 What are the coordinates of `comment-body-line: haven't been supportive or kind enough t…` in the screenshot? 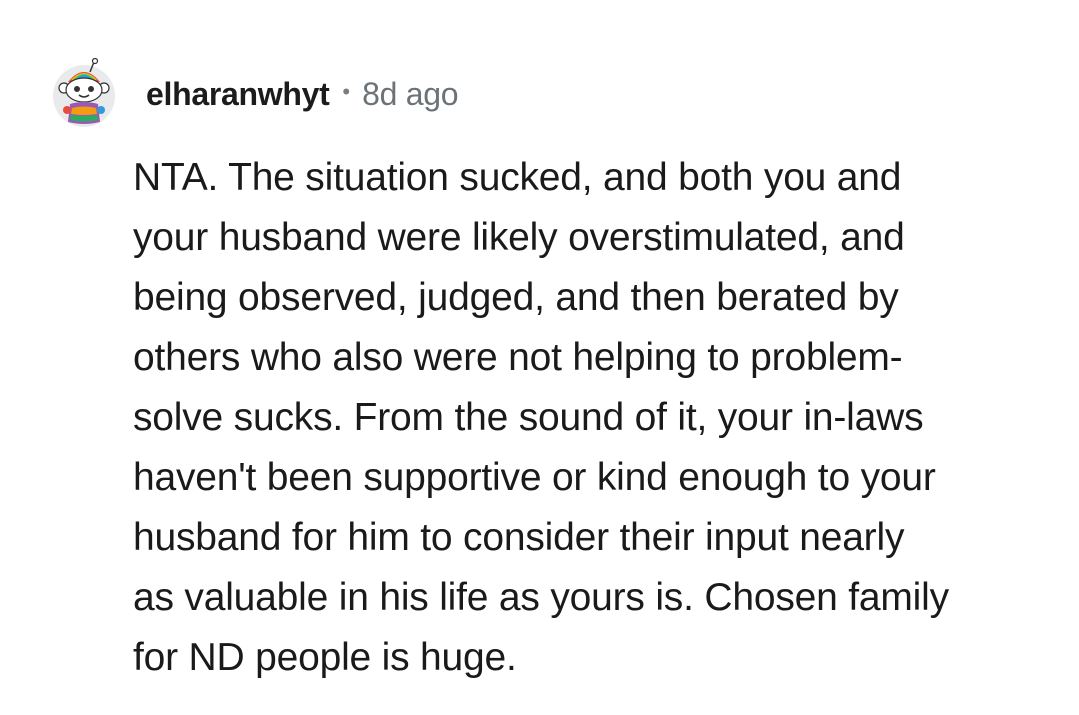 It's located at (534, 477).